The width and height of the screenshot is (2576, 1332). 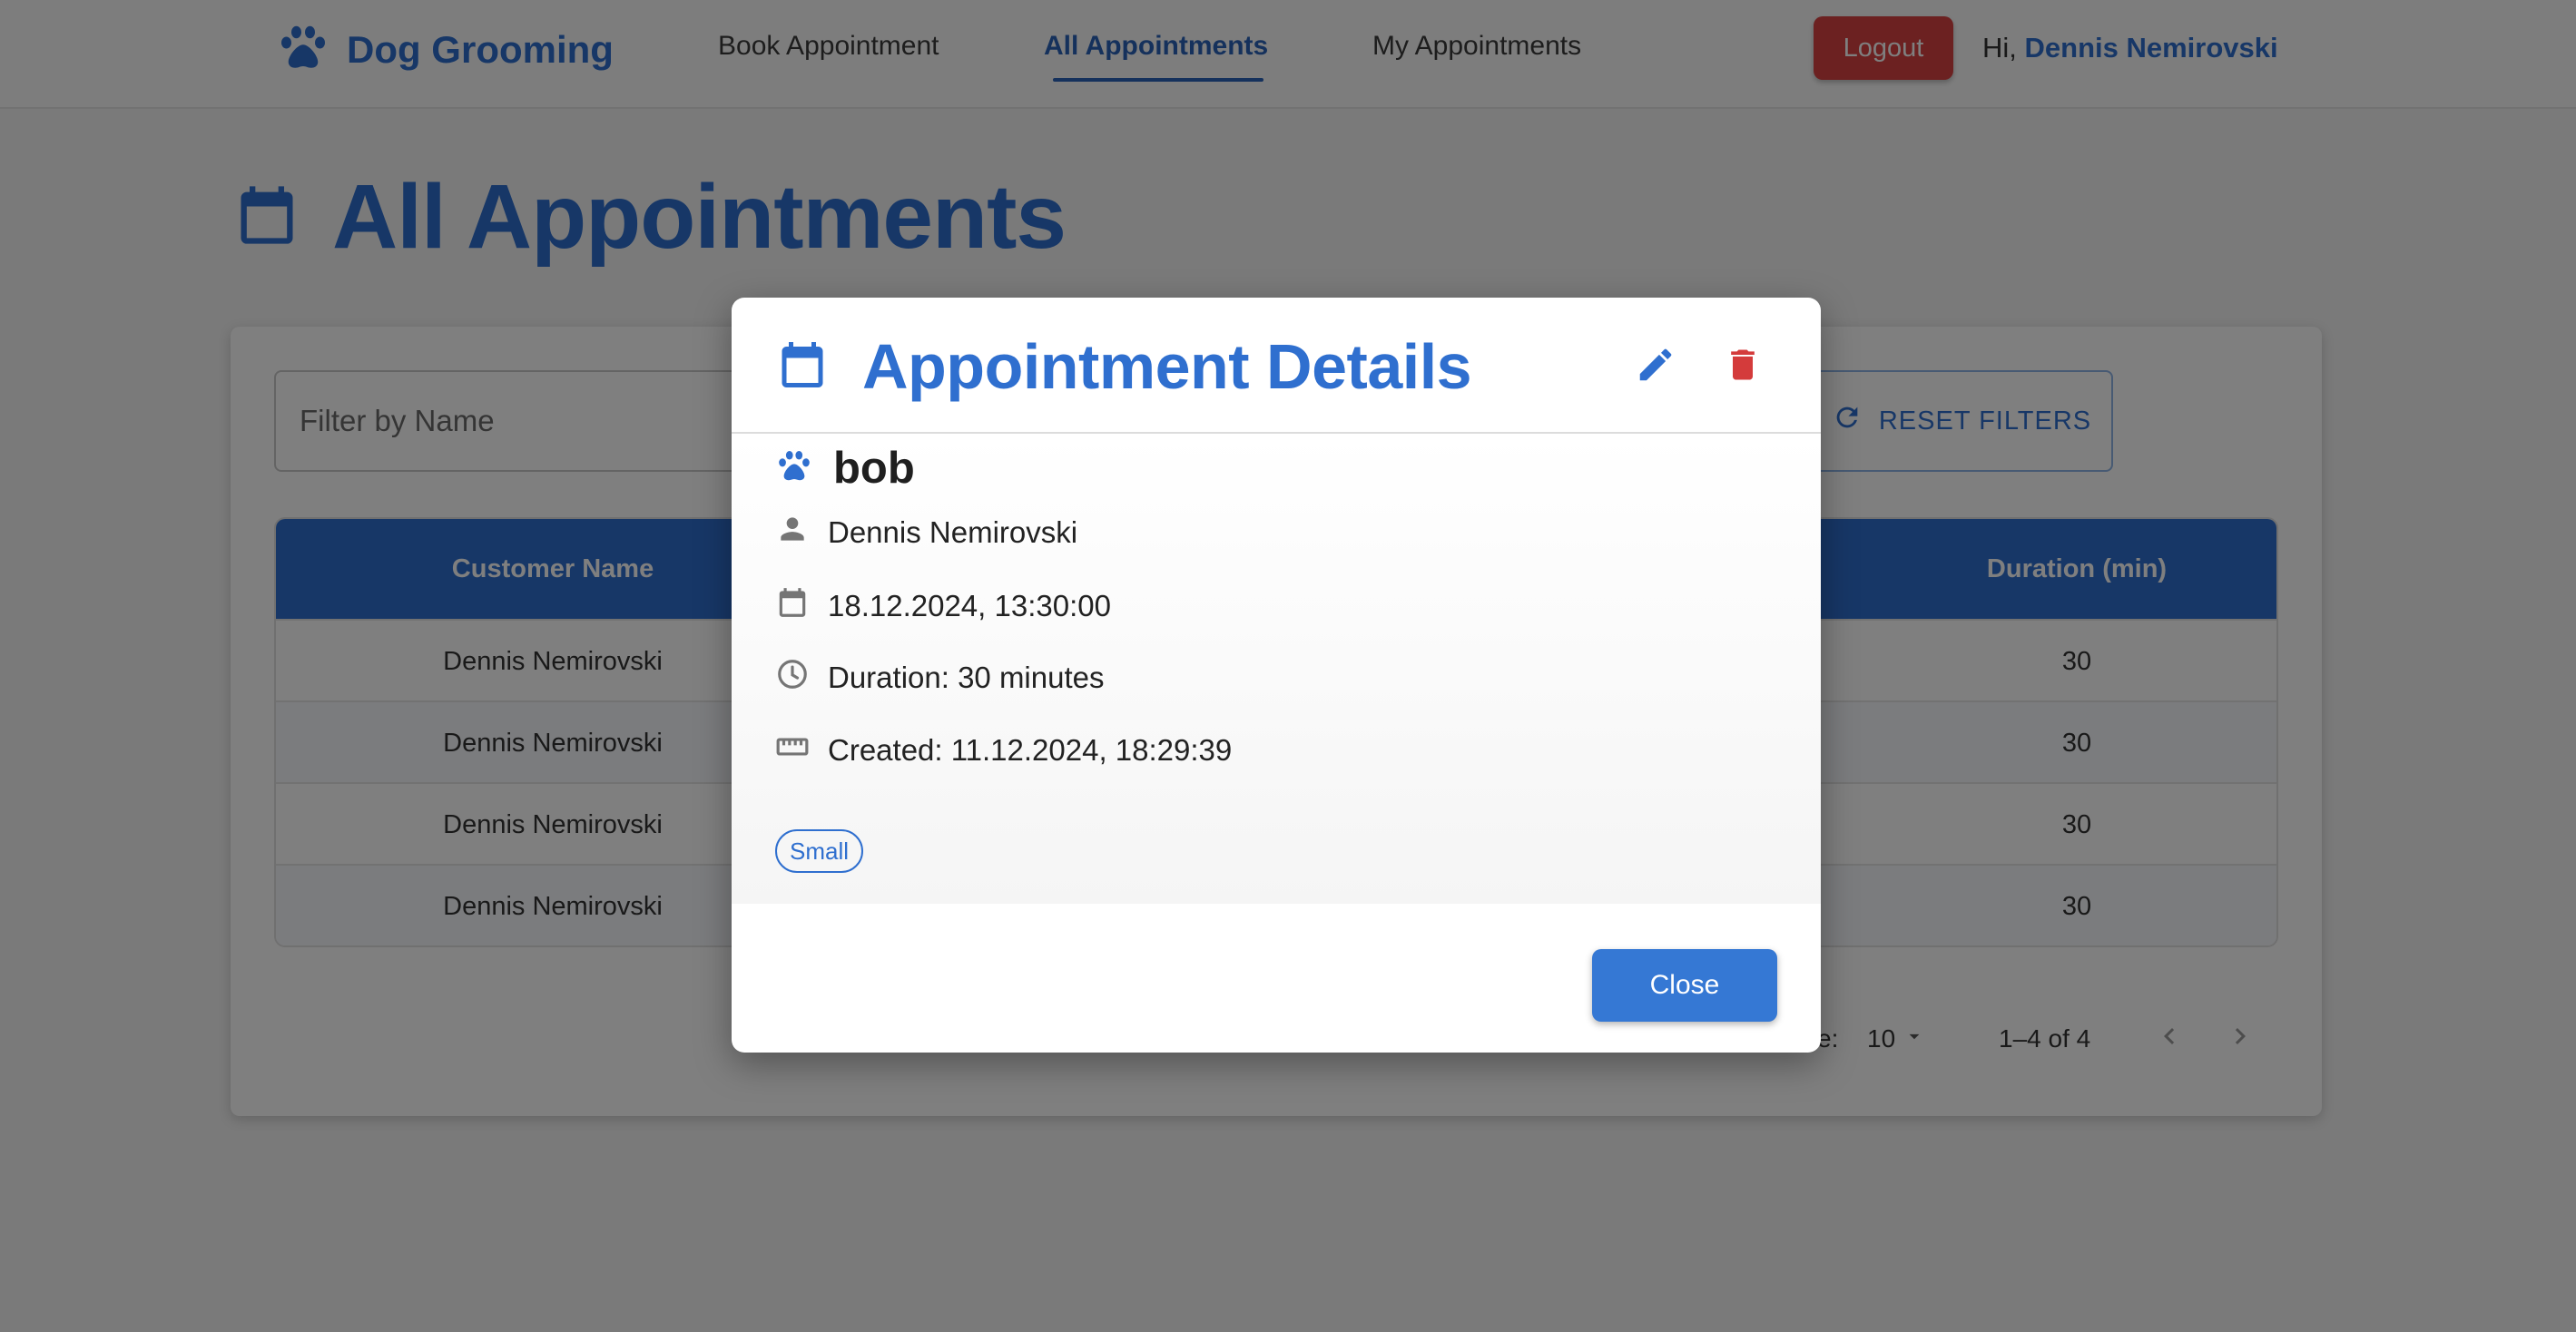 What do you see at coordinates (792, 750) in the screenshot?
I see `ruler-icon` at bounding box center [792, 750].